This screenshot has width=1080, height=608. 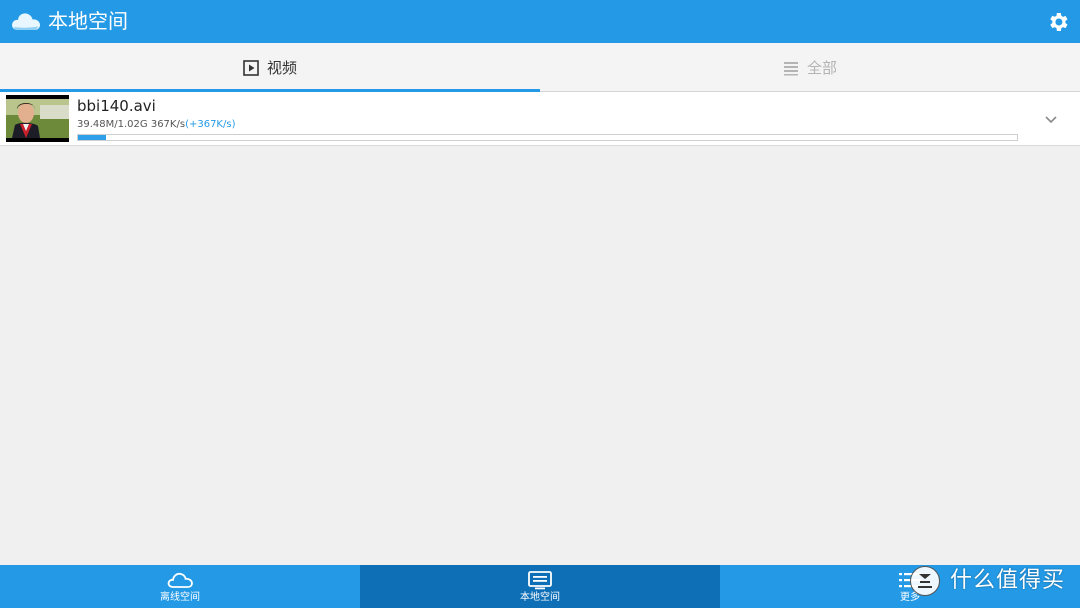 What do you see at coordinates (821, 68) in the screenshot?
I see `tab-all-label: 全部` at bounding box center [821, 68].